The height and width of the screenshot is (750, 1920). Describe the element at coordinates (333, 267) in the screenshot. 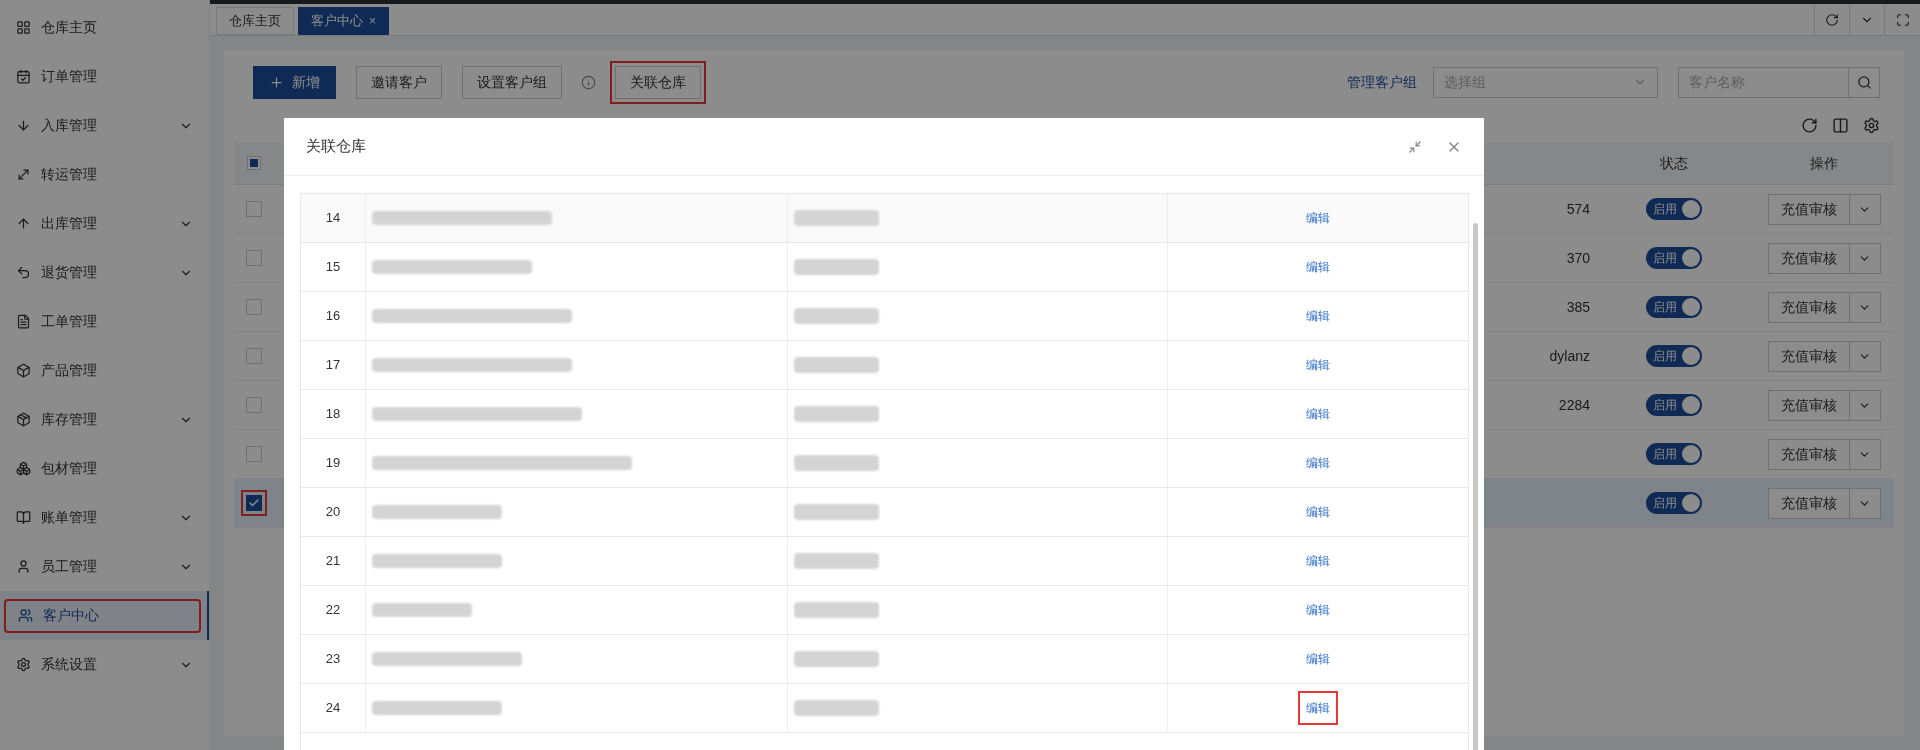

I see `row-number: 15` at that location.